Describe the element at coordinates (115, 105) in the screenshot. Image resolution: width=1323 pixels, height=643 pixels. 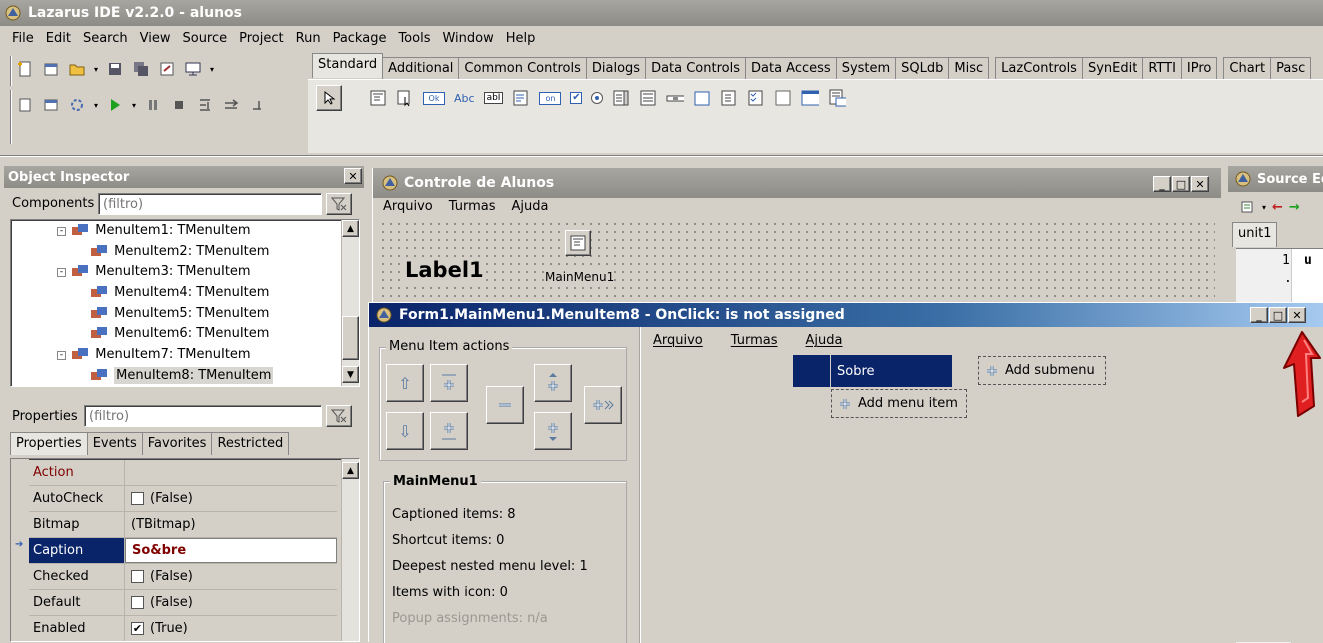
I see `run-icon` at that location.